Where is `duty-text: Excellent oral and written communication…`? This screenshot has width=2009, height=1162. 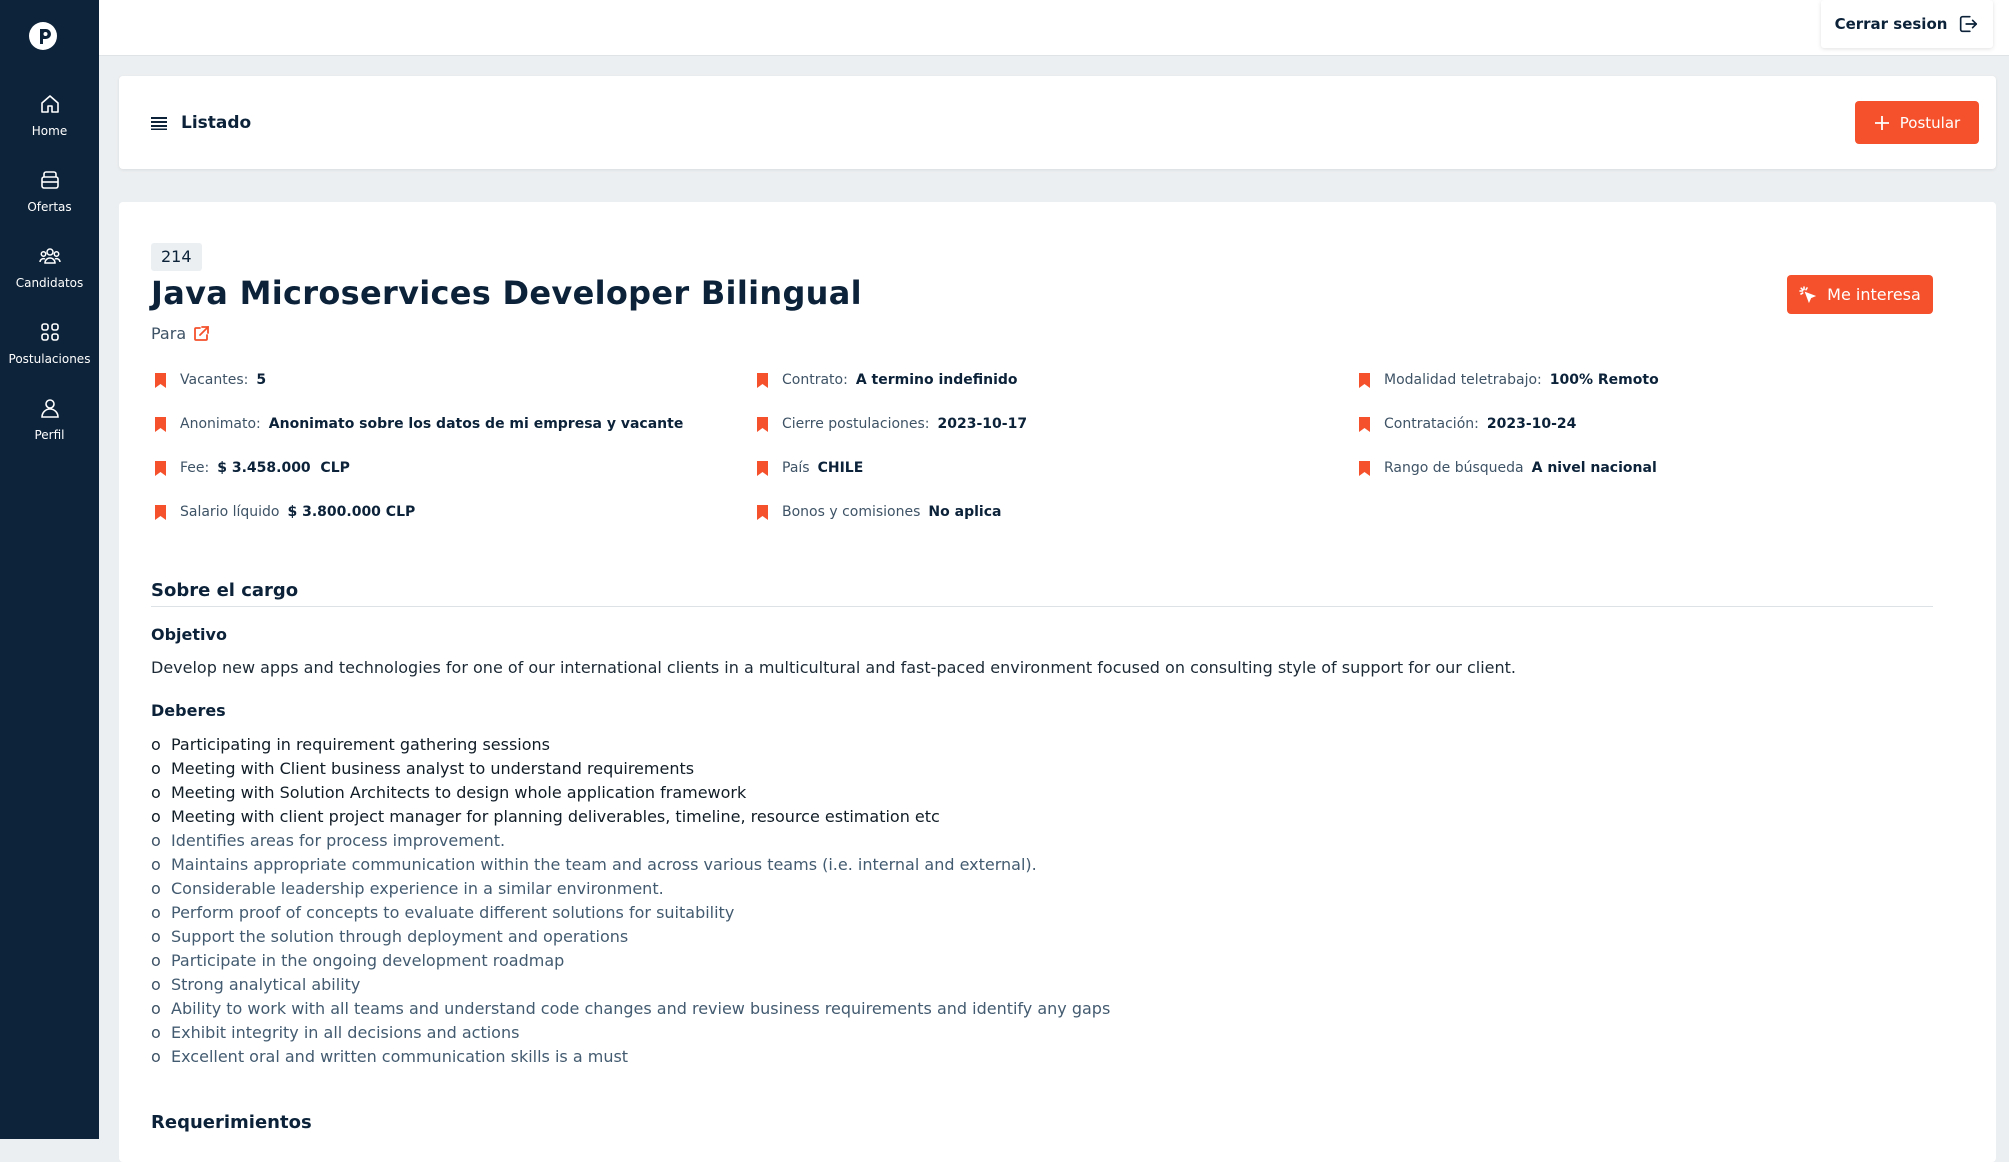 duty-text: Excellent oral and written communication… is located at coordinates (400, 1056).